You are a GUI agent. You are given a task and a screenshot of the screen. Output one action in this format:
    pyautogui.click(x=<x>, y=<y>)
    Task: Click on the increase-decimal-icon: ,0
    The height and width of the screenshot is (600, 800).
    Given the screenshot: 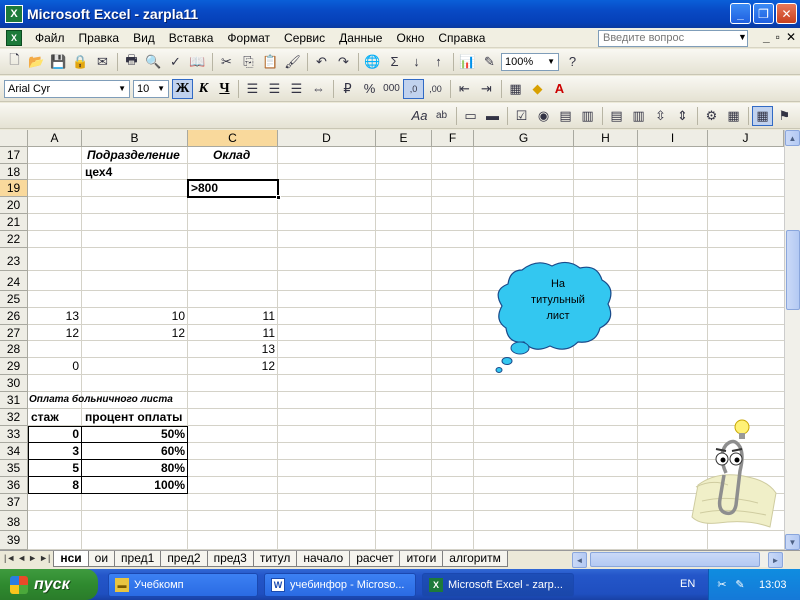 What is the action you would take?
    pyautogui.click(x=413, y=88)
    